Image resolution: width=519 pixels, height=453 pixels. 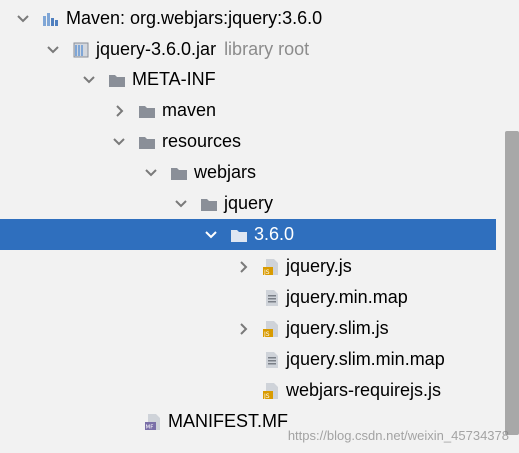 What do you see at coordinates (365, 359) in the screenshot?
I see `tree-item-label: jquery.slim.min.map` at bounding box center [365, 359].